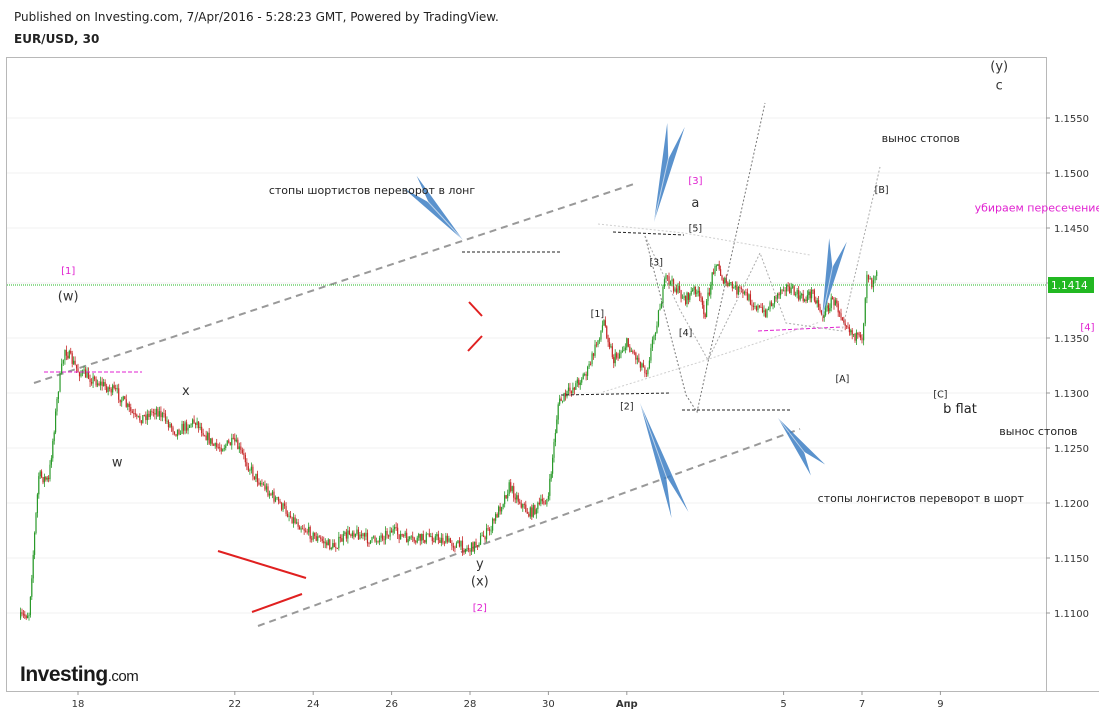  Describe the element at coordinates (999, 67) in the screenshot. I see `wave-label: (y)` at that location.